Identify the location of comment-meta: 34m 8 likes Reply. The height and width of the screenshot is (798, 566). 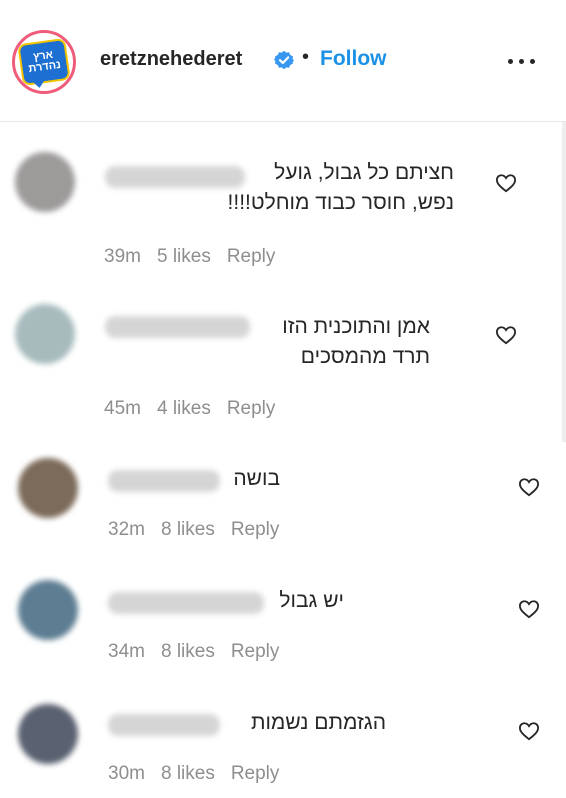
(201, 652).